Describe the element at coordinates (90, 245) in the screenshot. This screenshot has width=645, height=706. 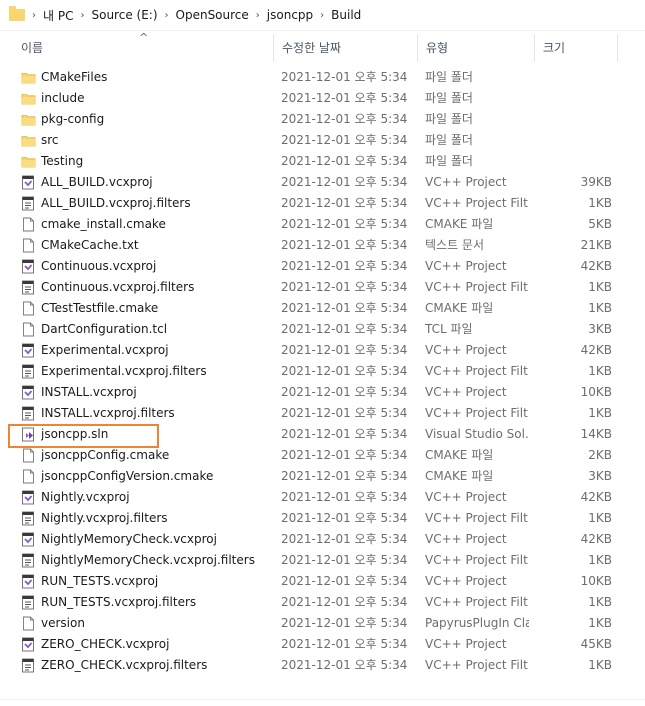
I see `file-name: CMakeCache.txt` at that location.